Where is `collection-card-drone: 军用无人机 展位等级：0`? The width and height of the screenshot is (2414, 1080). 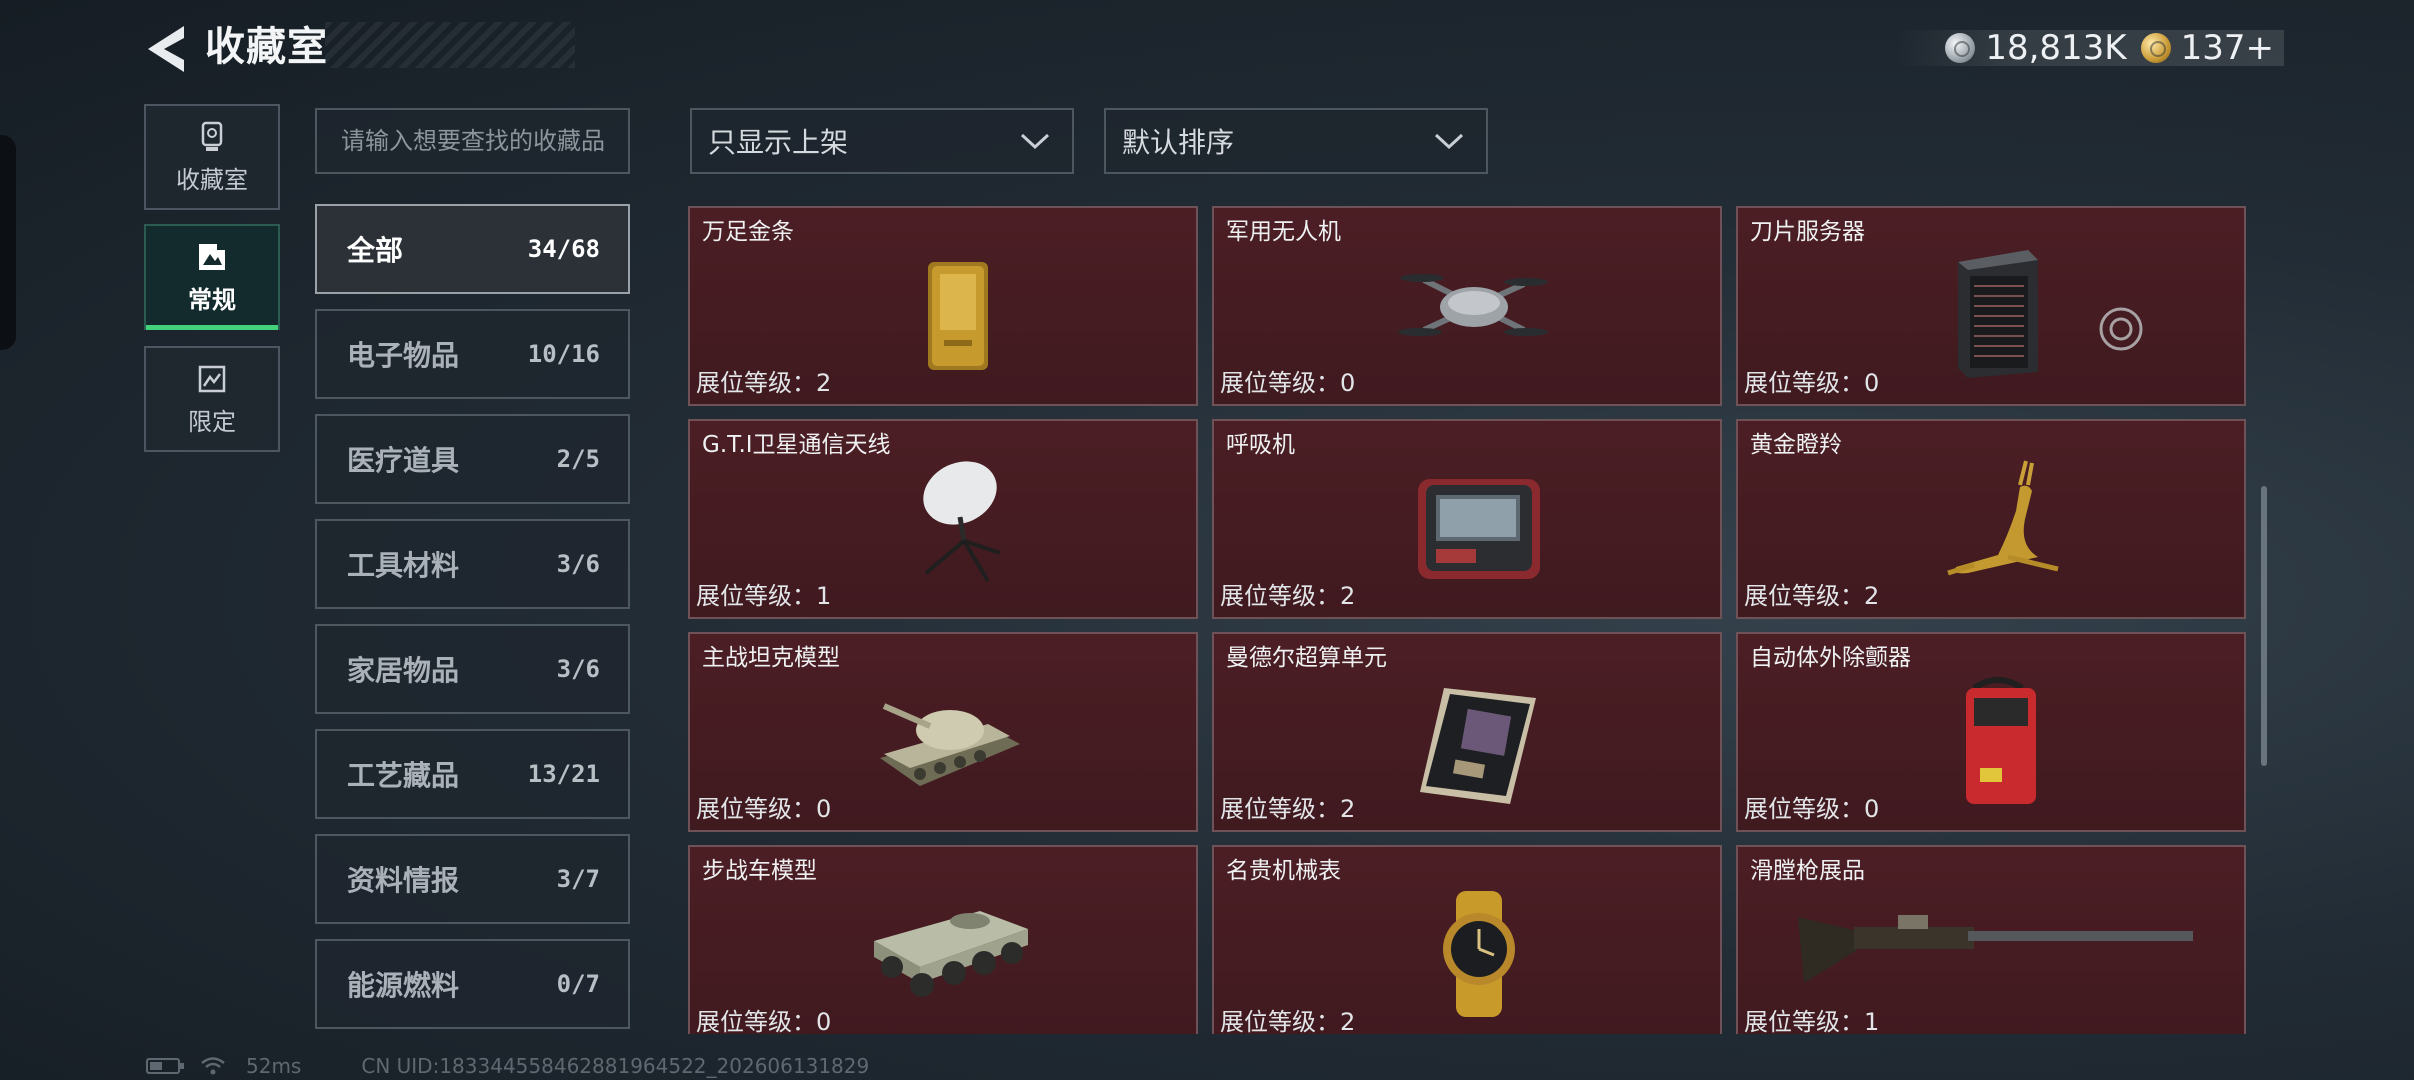
collection-card-drone: 军用无人机 展位等级：0 is located at coordinates (1467, 306).